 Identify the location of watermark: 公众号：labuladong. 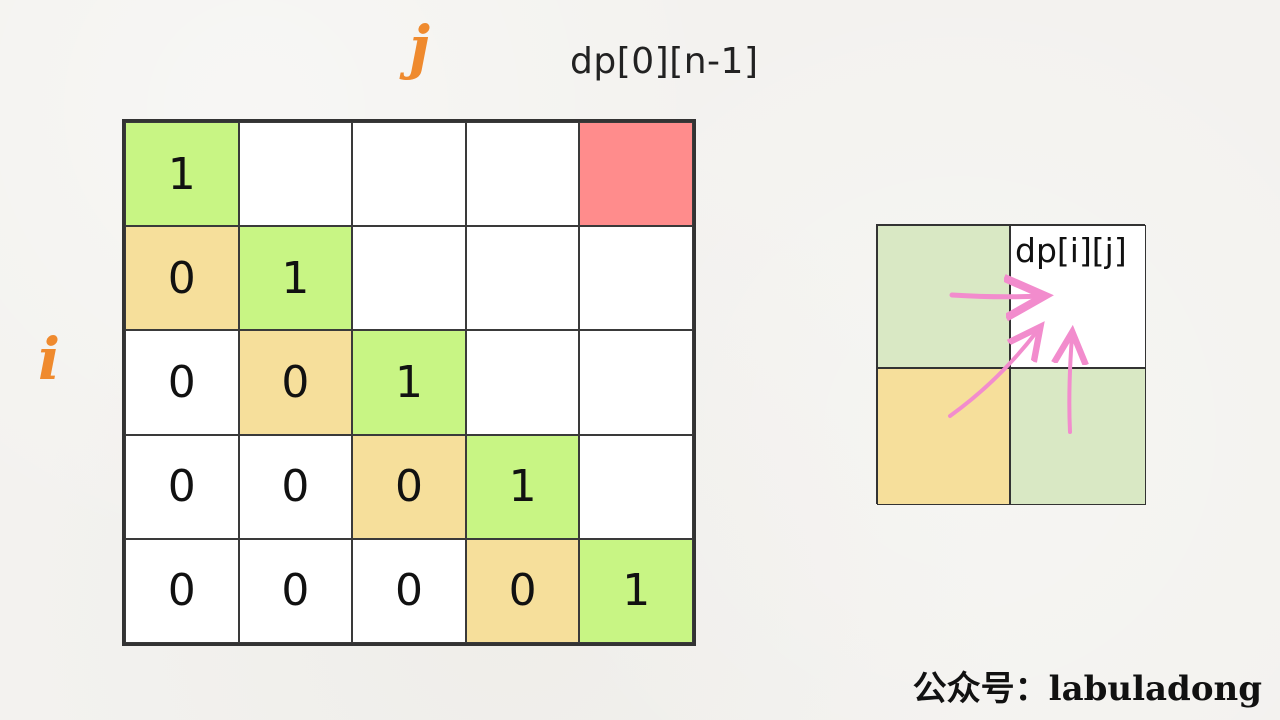
(1087, 689).